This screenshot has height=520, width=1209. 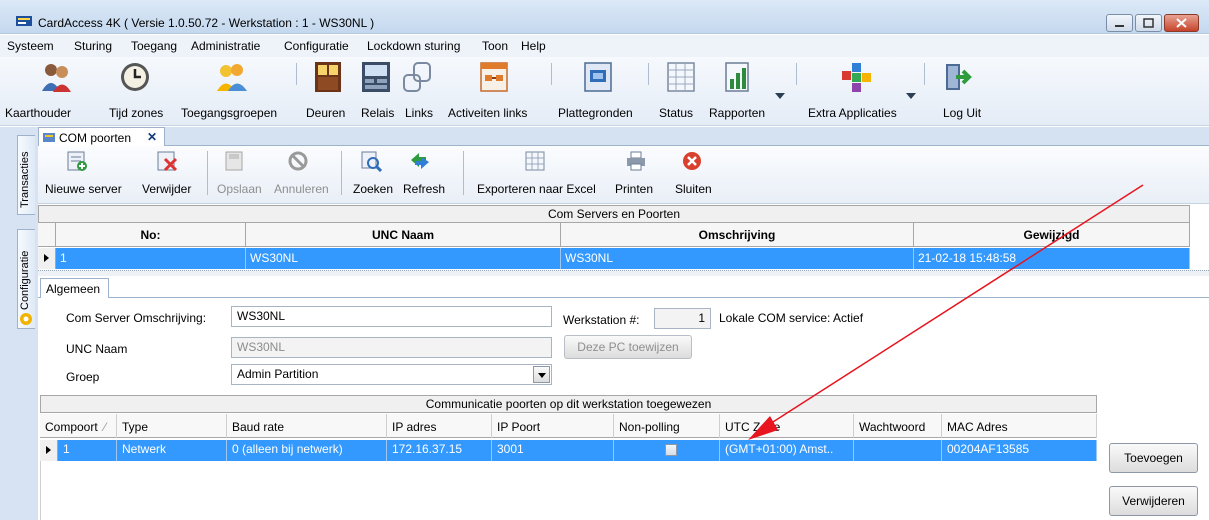 I want to click on button-label: Sluiten, so click(x=693, y=189).